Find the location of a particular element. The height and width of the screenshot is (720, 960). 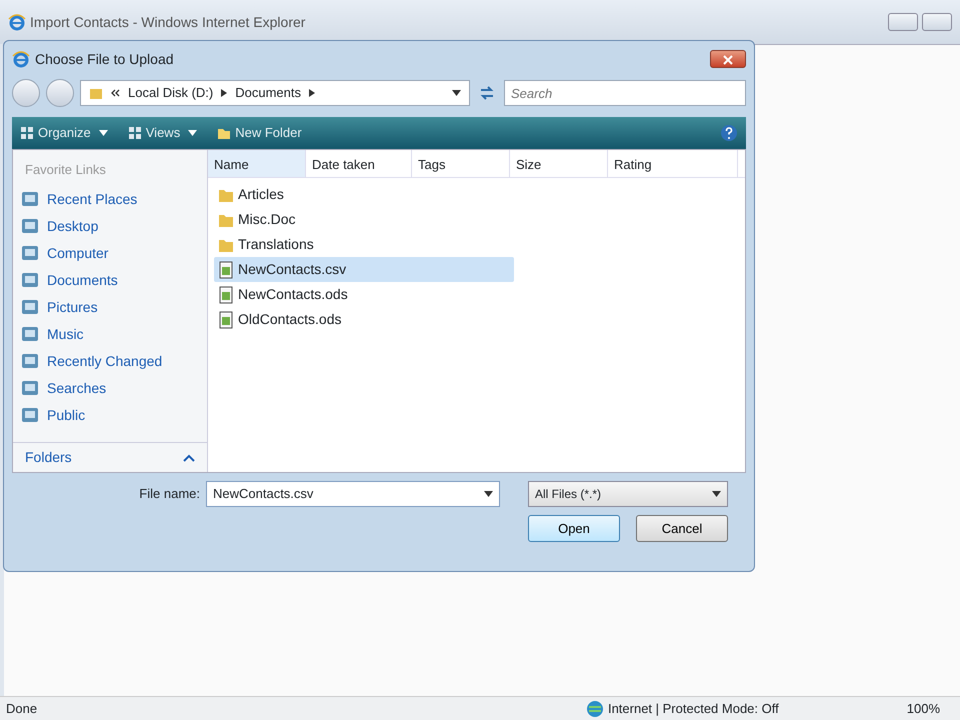

favorite-link: Documents is located at coordinates (110, 280).